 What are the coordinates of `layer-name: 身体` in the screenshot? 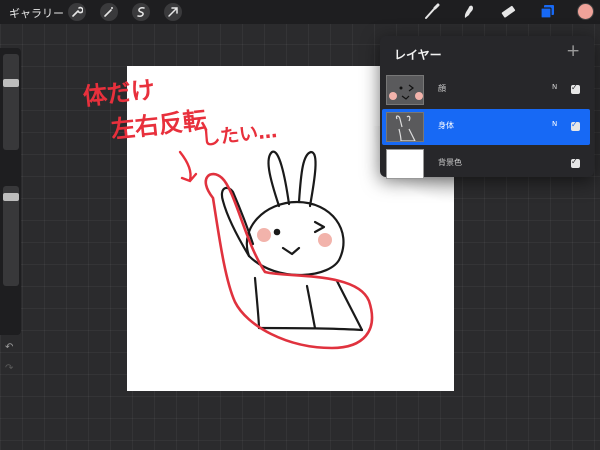 It's located at (446, 125).